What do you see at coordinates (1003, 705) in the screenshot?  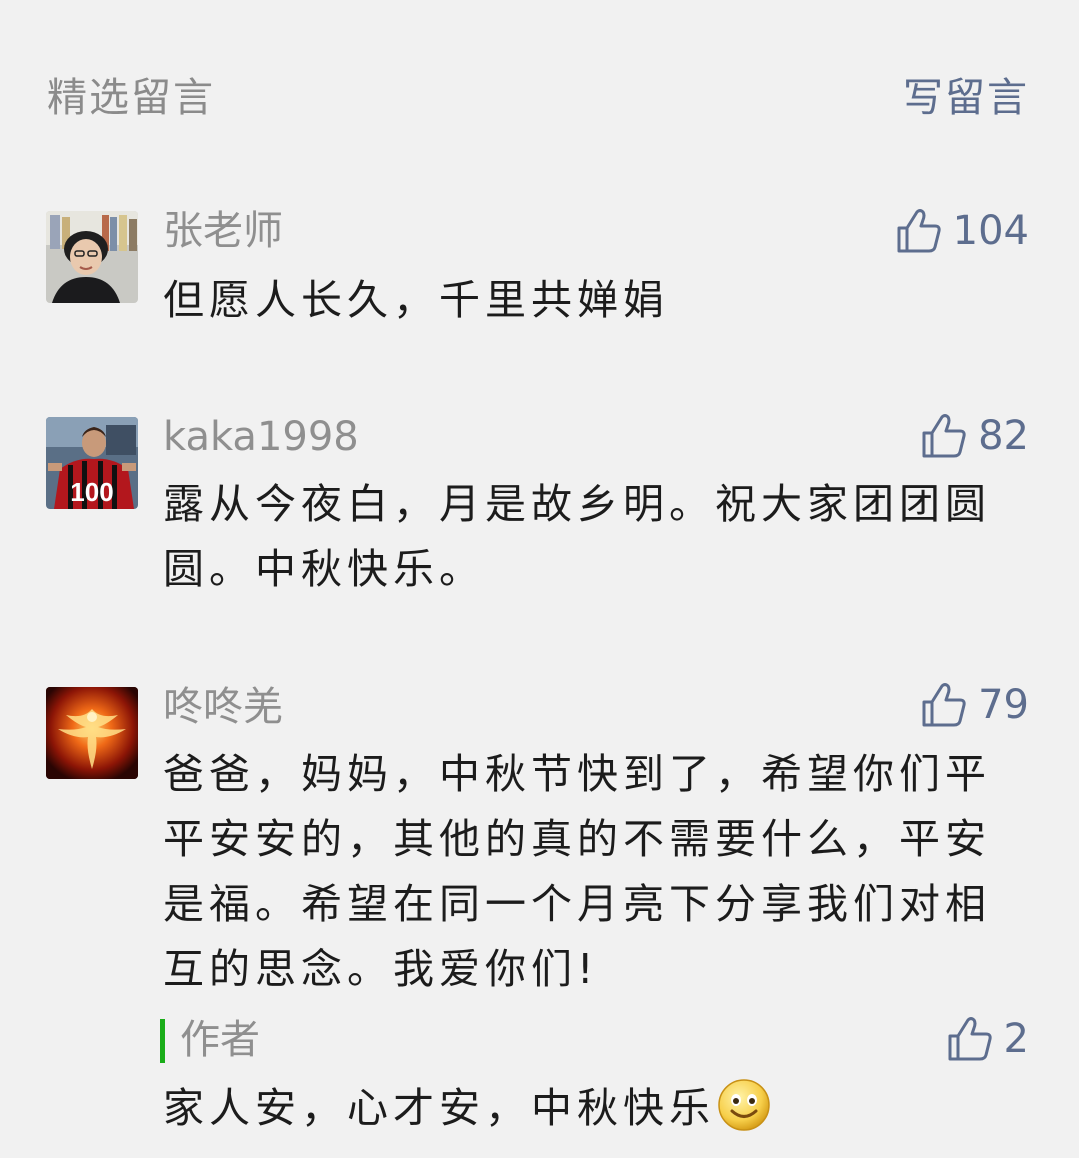 I see `like-count: 79` at bounding box center [1003, 705].